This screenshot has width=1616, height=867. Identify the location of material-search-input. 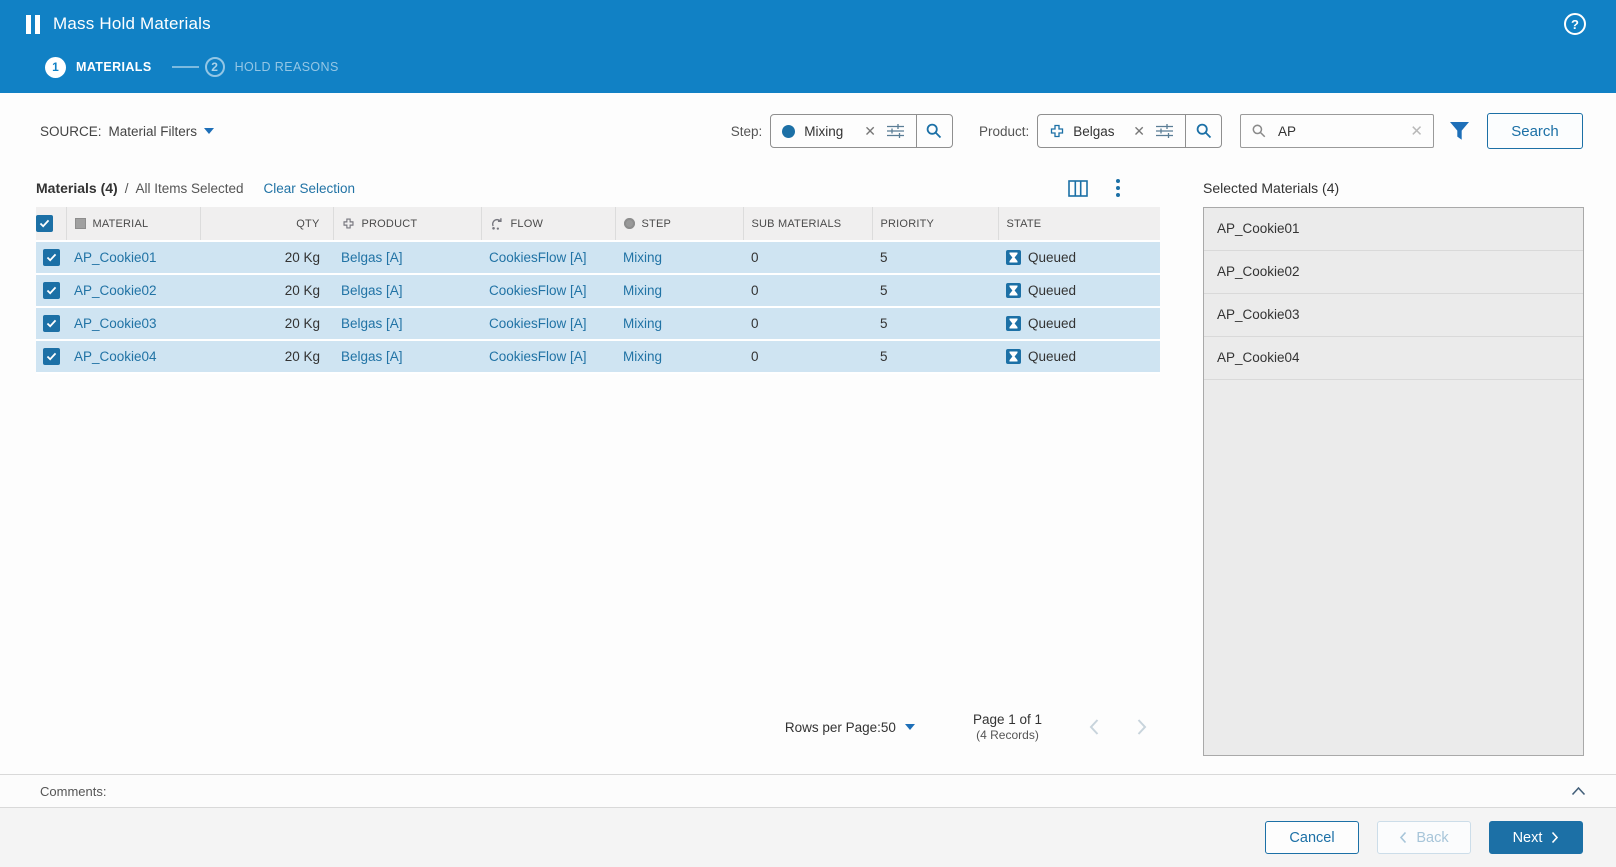
(1339, 131).